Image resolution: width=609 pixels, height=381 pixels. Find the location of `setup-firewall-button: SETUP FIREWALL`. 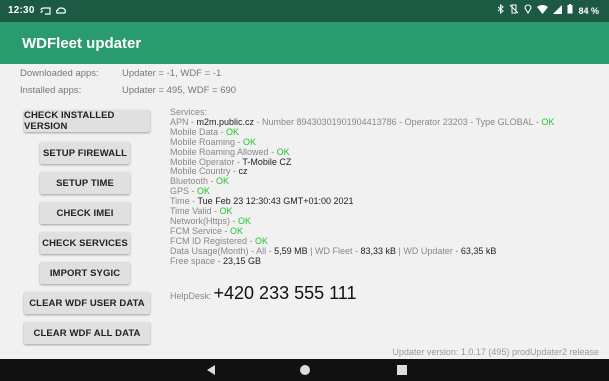

setup-firewall-button: SETUP FIREWALL is located at coordinates (85, 153).